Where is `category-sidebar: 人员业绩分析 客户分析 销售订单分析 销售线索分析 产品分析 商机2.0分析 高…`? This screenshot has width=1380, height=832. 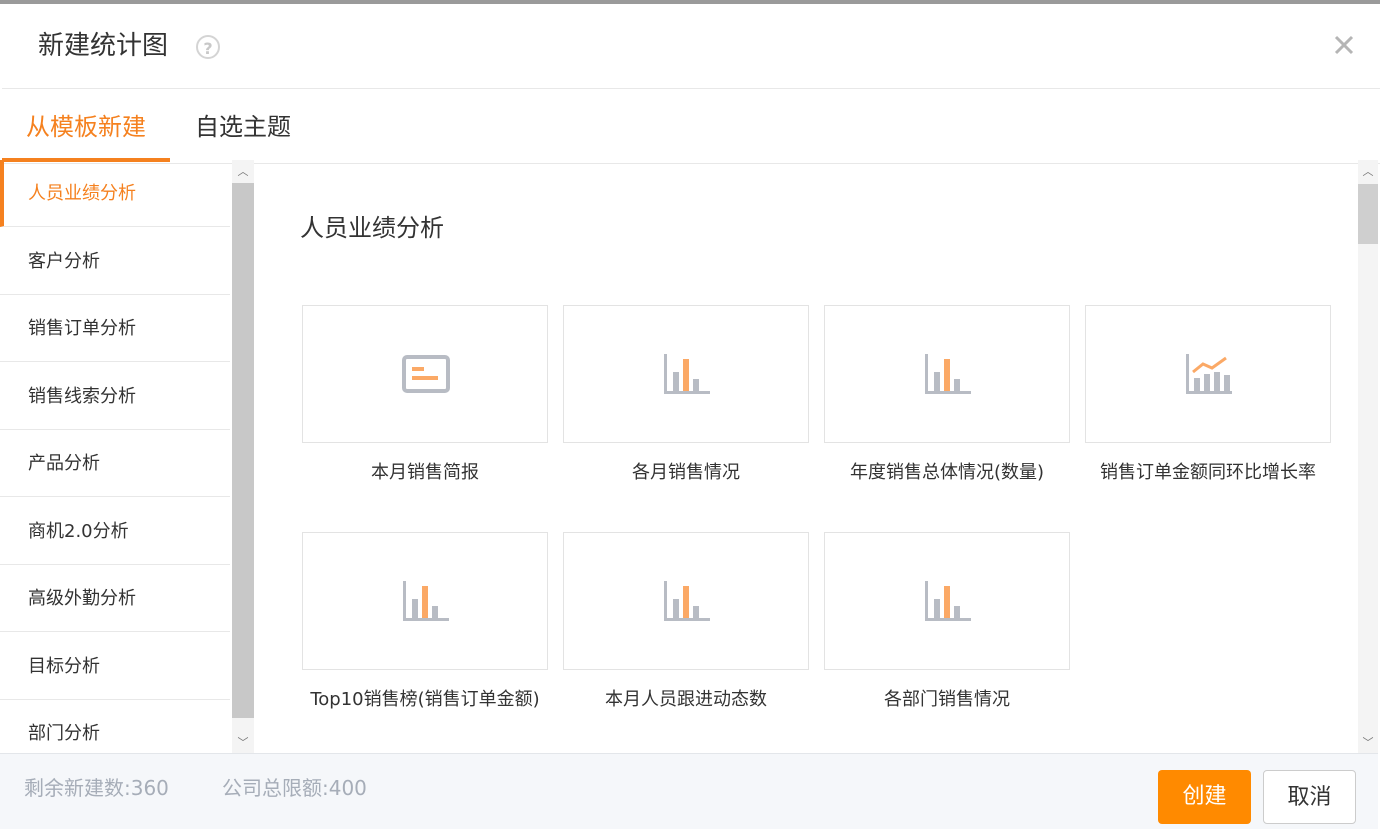 category-sidebar: 人员业绩分析 客户分析 销售订单分析 销售线索分析 产品分析 商机2.0分析 高… is located at coordinates (116, 456).